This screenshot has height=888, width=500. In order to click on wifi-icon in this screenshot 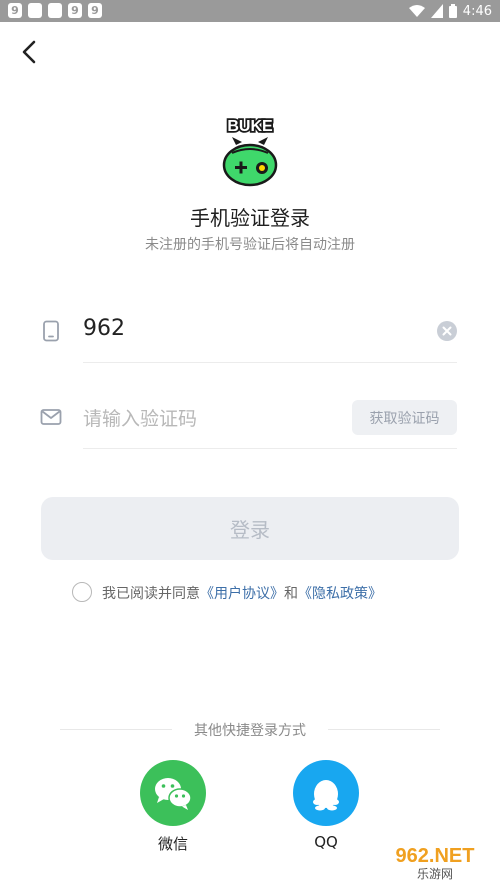, I will do `click(416, 10)`.